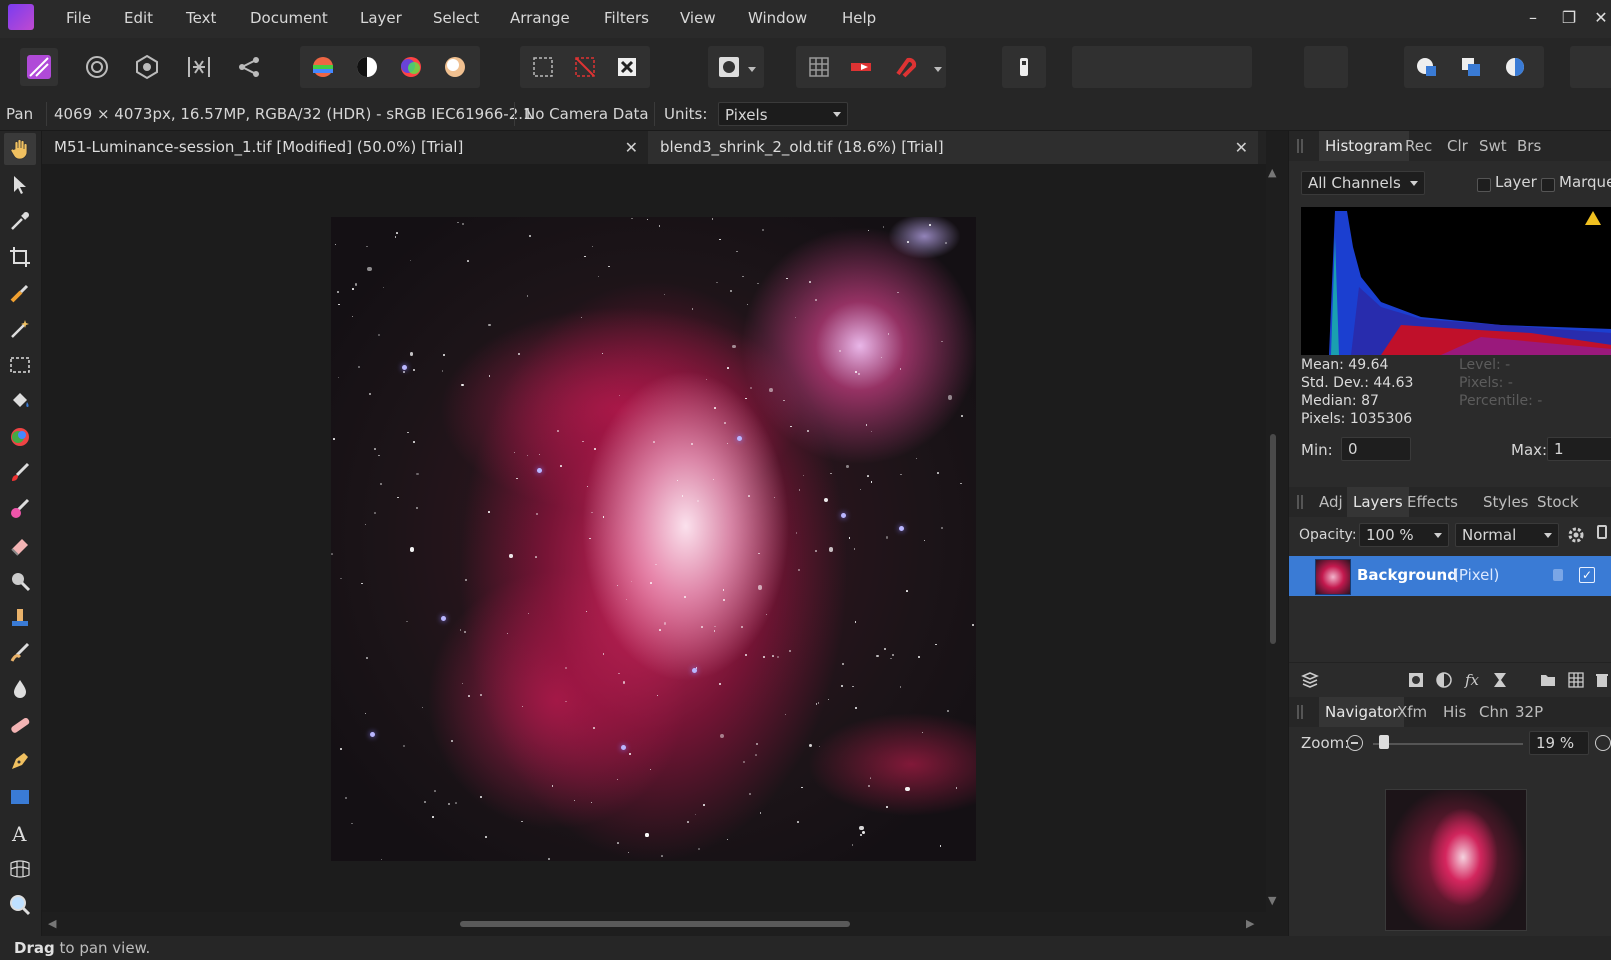 The height and width of the screenshot is (960, 1611). Describe the element at coordinates (20, 833) in the screenshot. I see `artistic-text-tool: A` at that location.